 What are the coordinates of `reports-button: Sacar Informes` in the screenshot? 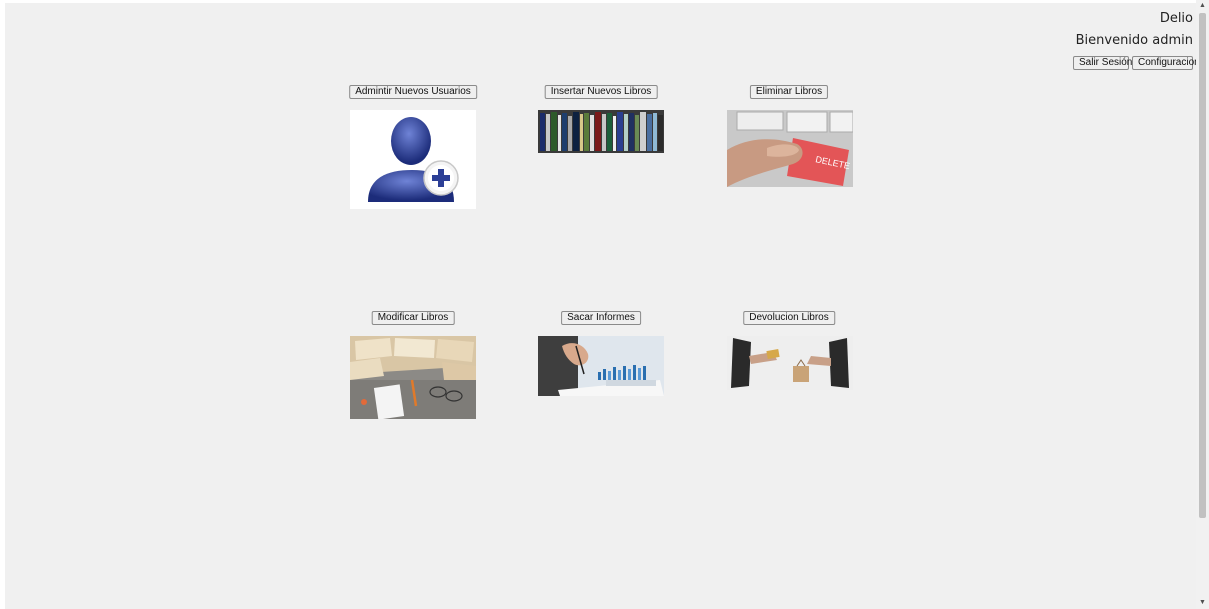 It's located at (601, 318).